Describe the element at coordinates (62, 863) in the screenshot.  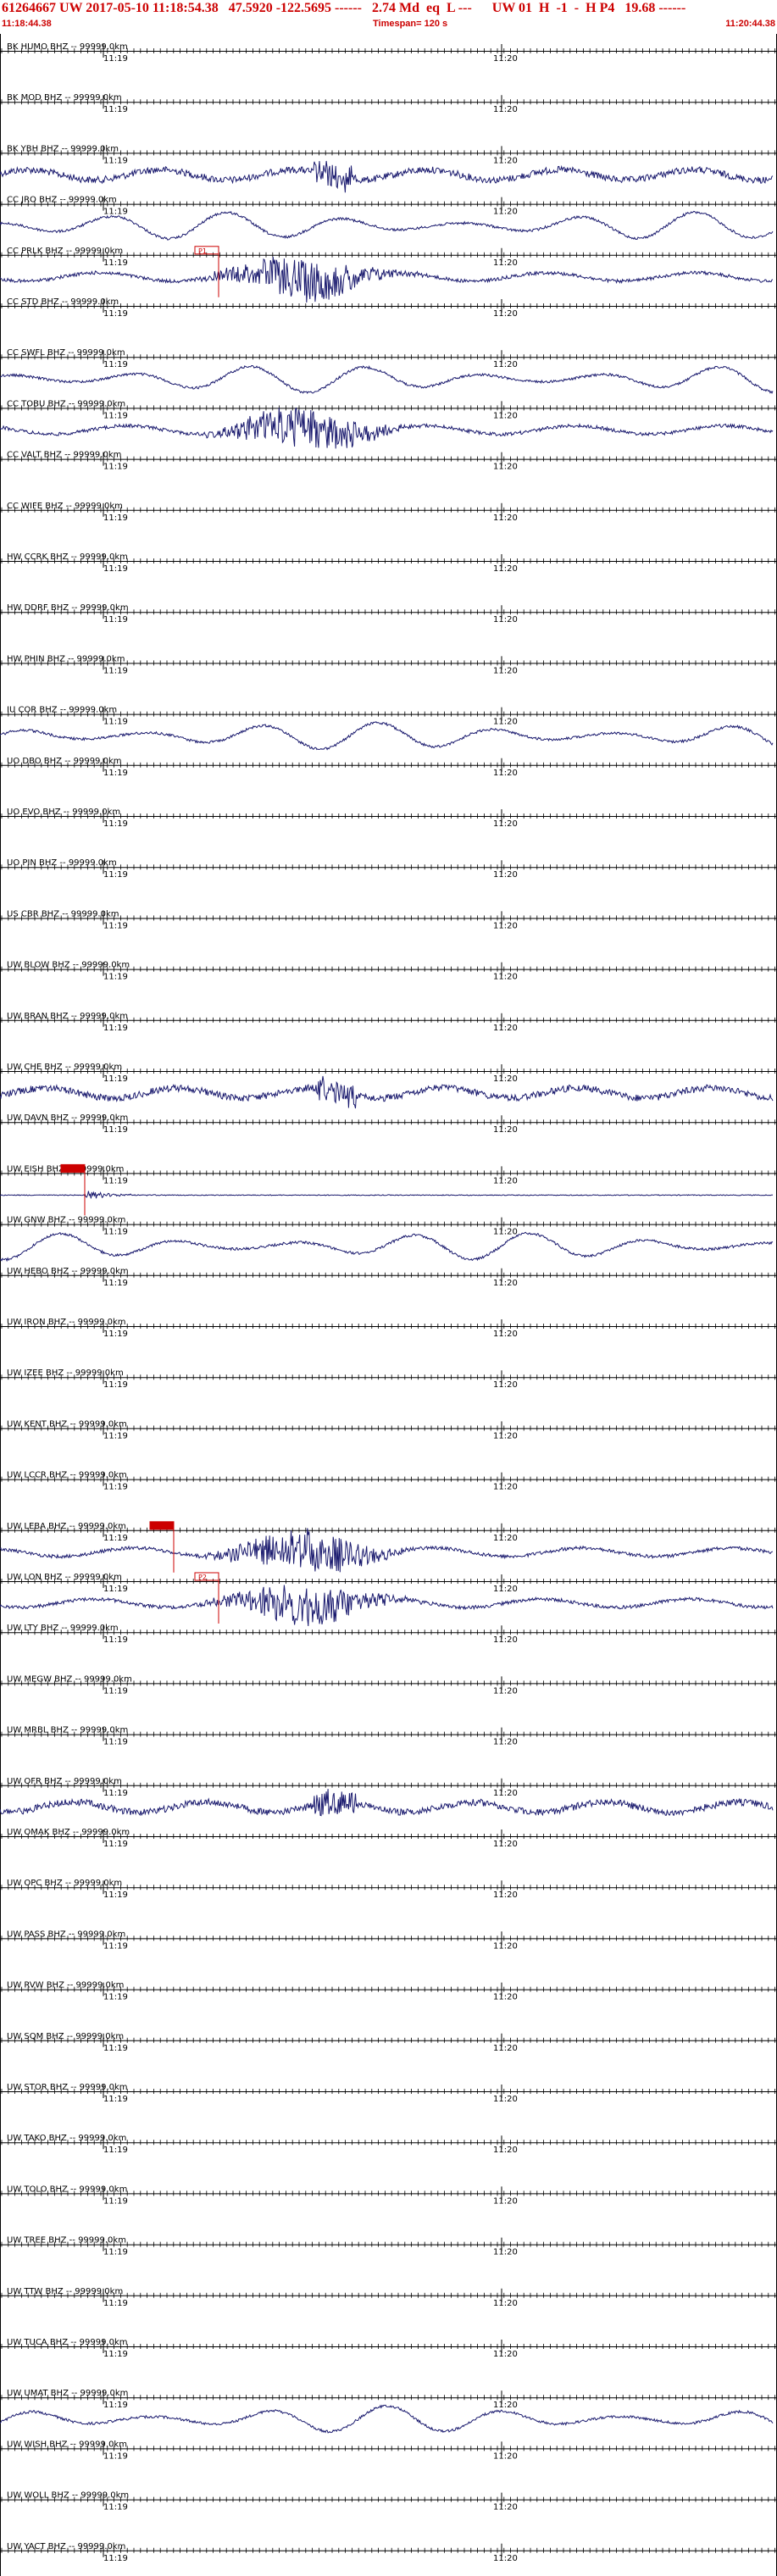
I see `channel-label: UO PIN BHZ -- 99999.0km` at that location.